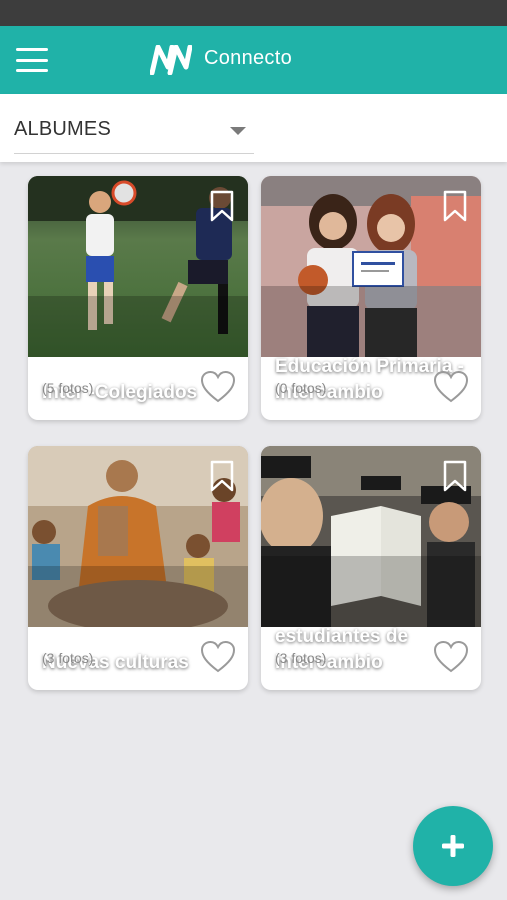  Describe the element at coordinates (238, 131) in the screenshot. I see `chevron-down-icon` at that location.